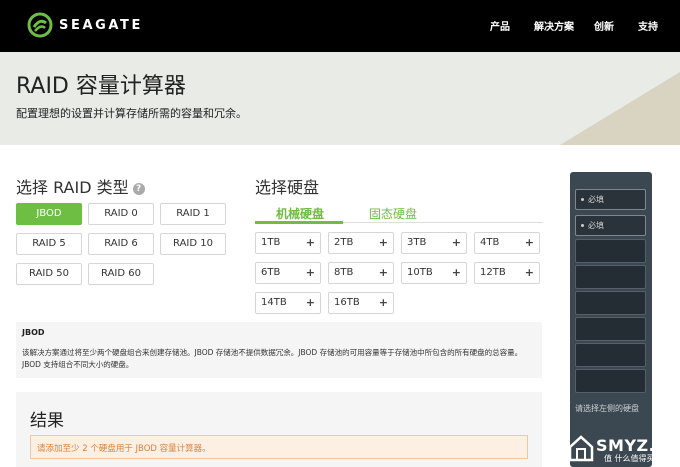  I want to click on drive-size-label: 10TB, so click(420, 272).